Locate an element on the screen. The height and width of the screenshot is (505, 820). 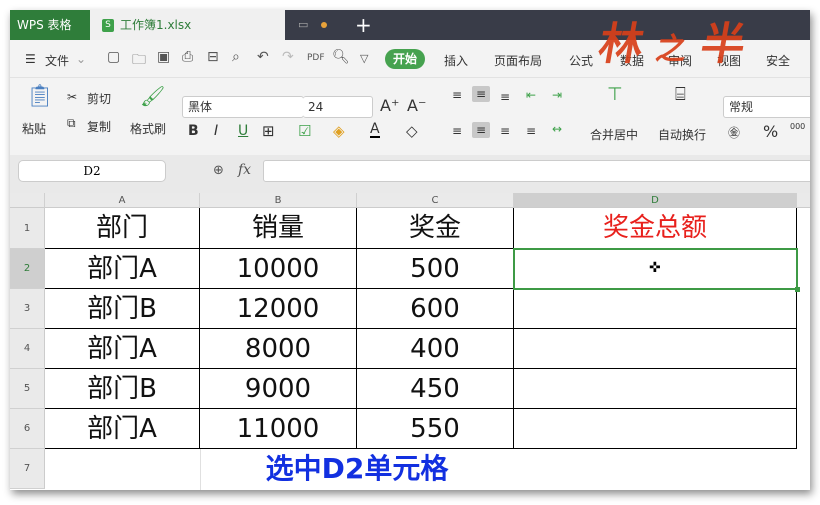
font-color-icon: A is located at coordinates (375, 130).